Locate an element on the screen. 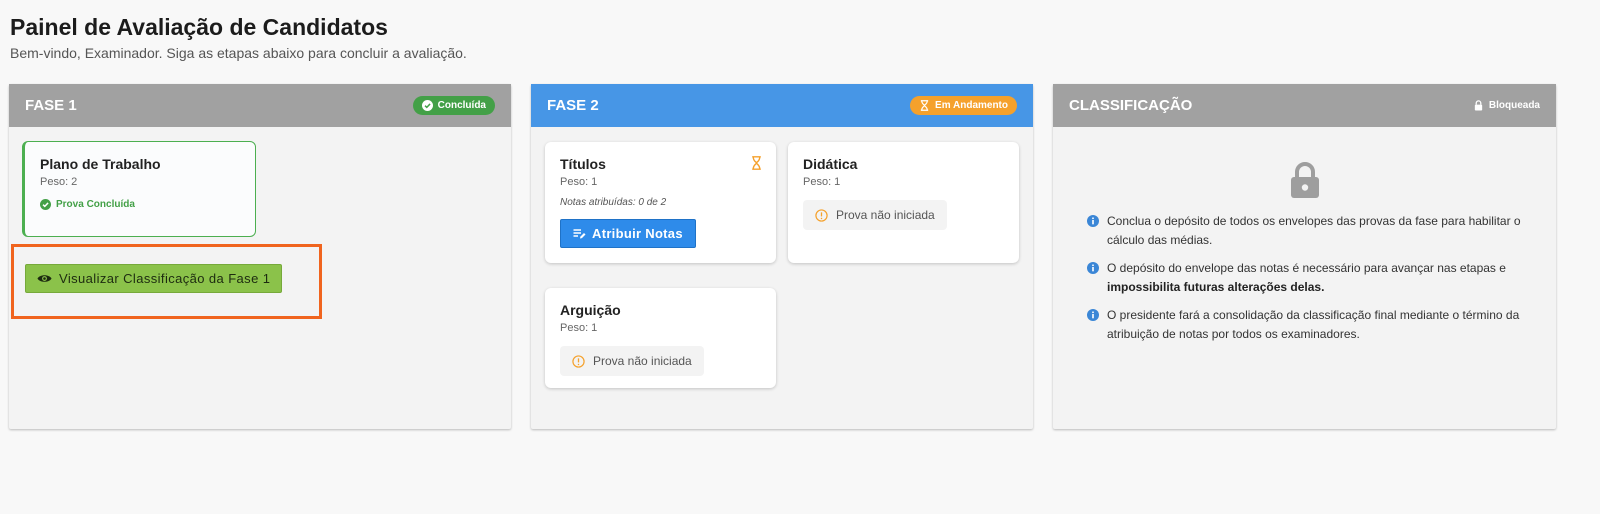 The height and width of the screenshot is (514, 1600). view-phase-1-classification-label: Visualizar Classificação da Fase 1 is located at coordinates (165, 278).